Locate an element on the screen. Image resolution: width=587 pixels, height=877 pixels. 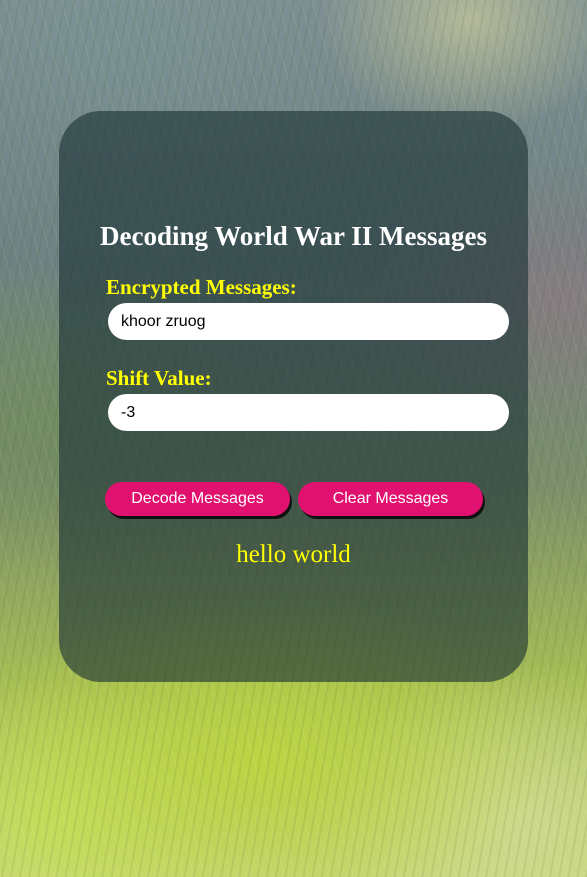
clear-messages-button: Clear Messages is located at coordinates (390, 499).